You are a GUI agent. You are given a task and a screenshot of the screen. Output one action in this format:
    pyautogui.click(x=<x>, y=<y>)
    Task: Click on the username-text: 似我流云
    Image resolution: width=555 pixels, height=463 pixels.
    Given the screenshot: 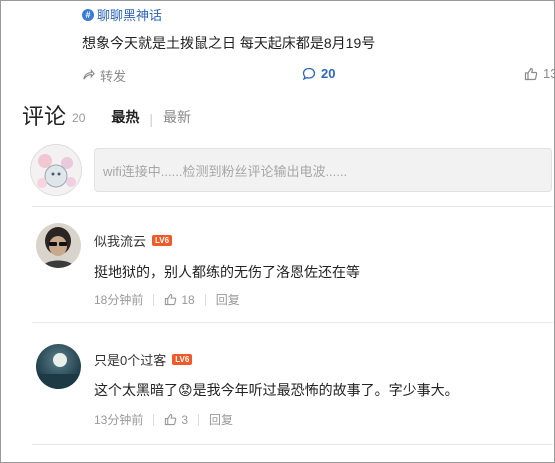 What is the action you would take?
    pyautogui.click(x=120, y=241)
    